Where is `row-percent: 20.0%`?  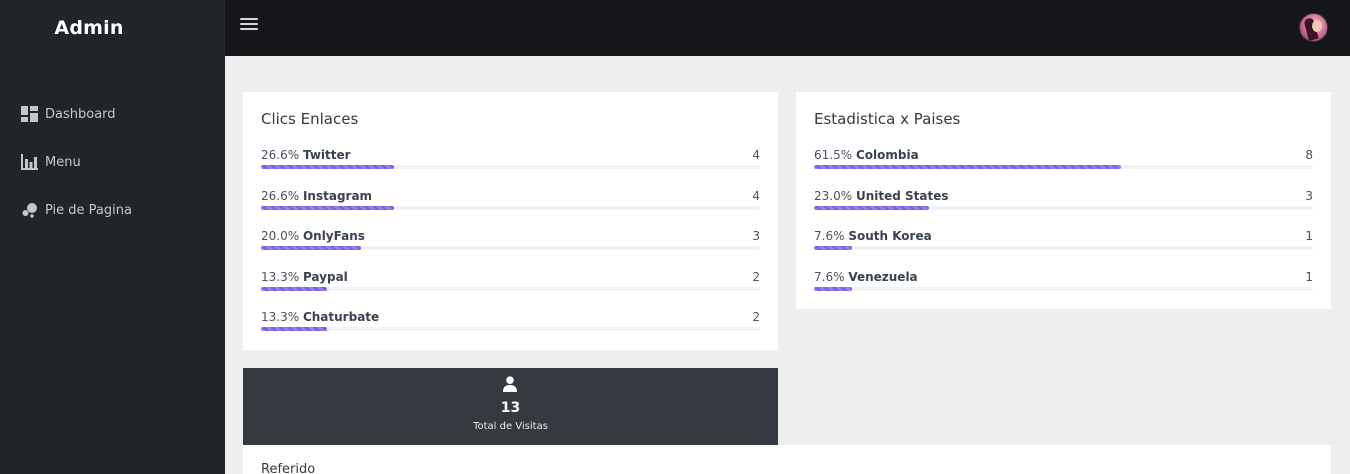
row-percent: 20.0% is located at coordinates (280, 236).